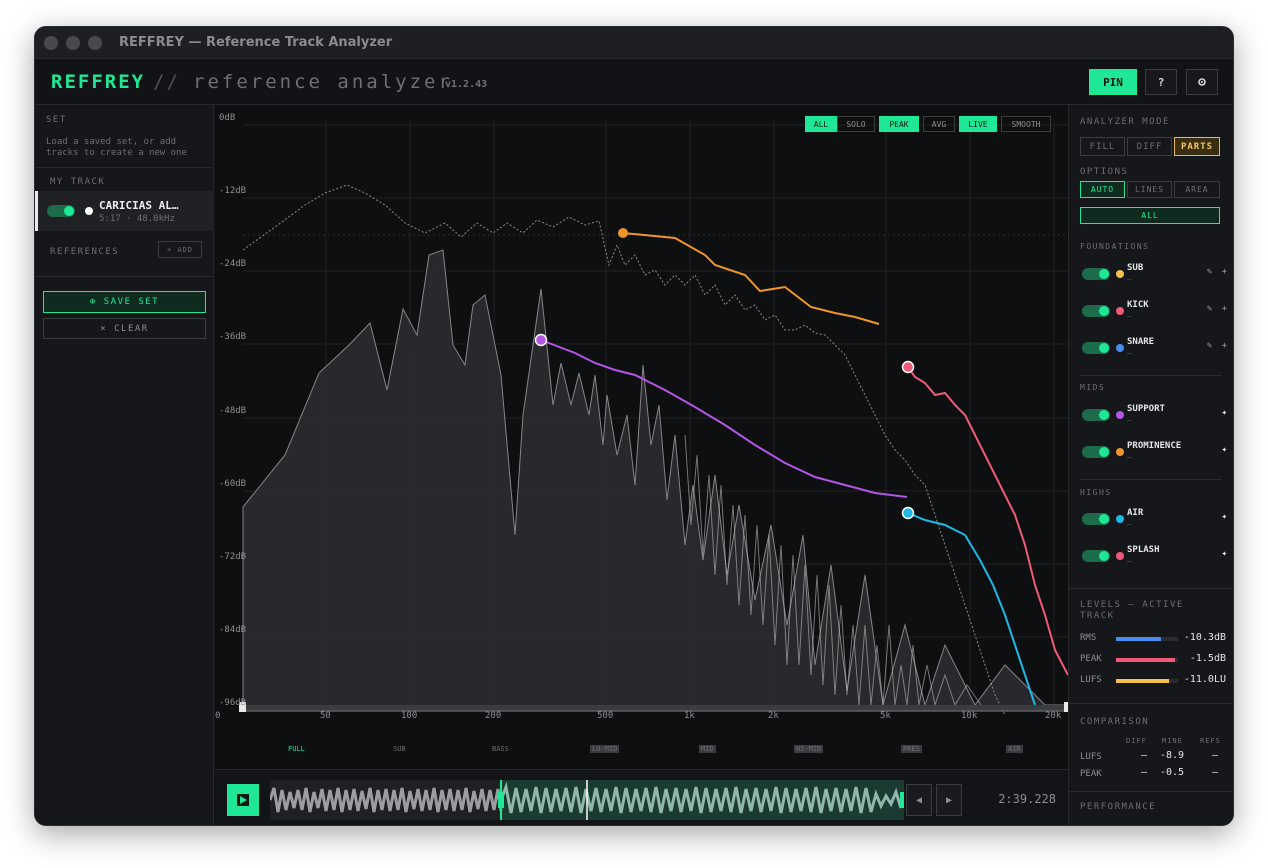  I want to click on close-window-button, so click(51, 43).